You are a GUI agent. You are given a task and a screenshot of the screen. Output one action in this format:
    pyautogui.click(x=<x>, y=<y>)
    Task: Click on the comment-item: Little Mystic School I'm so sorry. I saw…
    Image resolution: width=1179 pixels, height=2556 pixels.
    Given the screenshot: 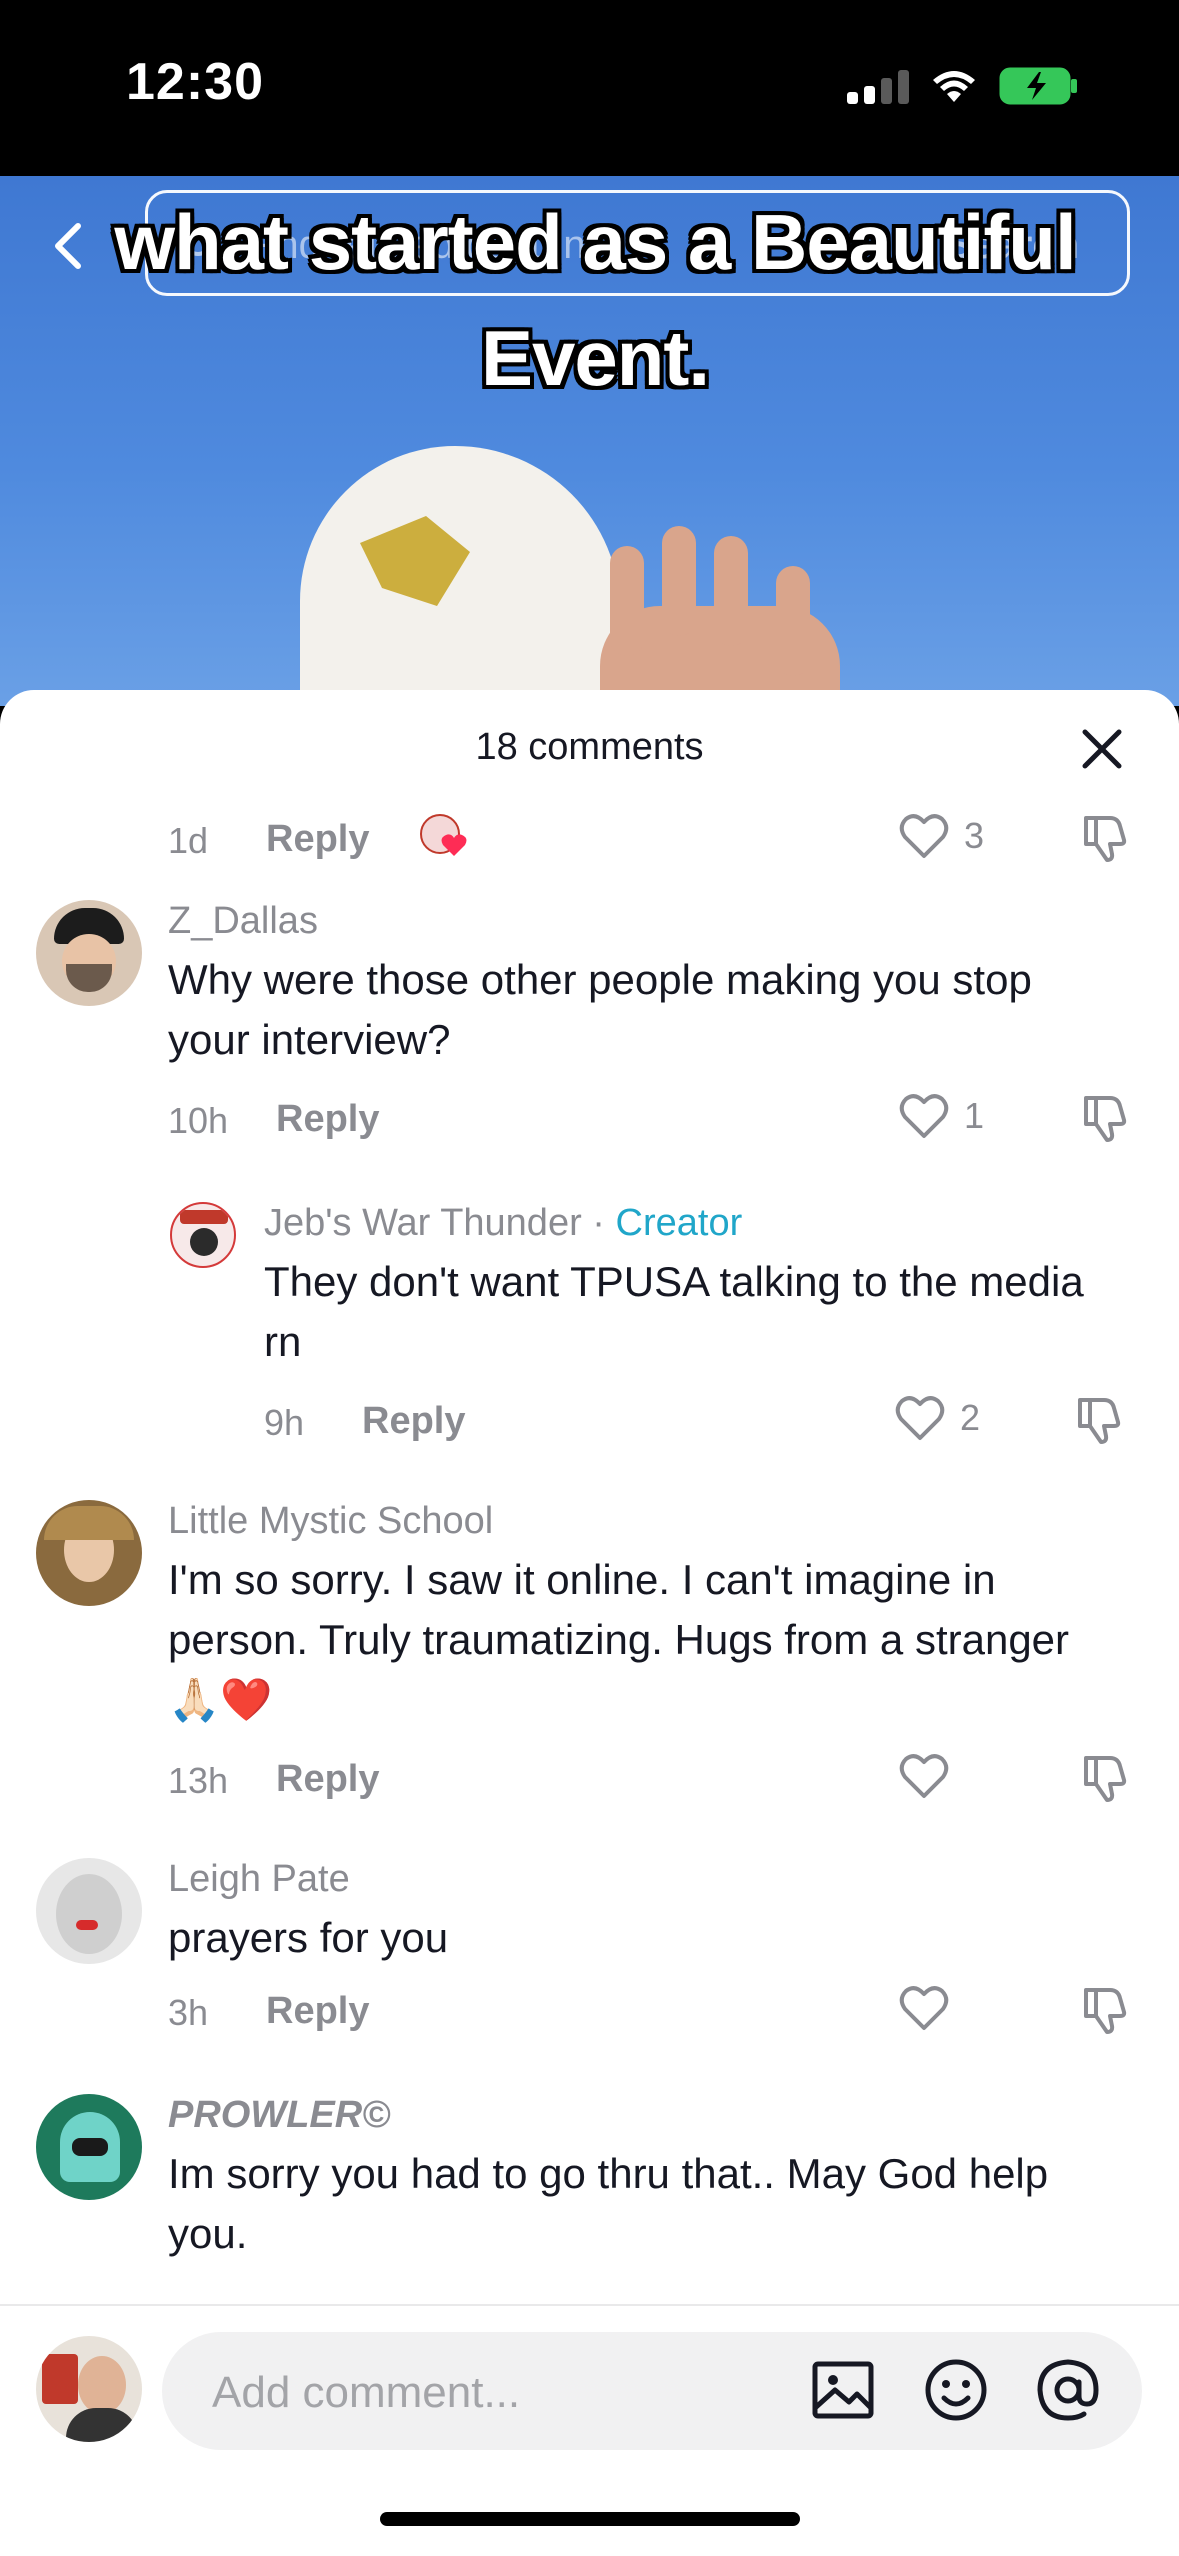 What is the action you would take?
    pyautogui.click(x=589, y=1680)
    